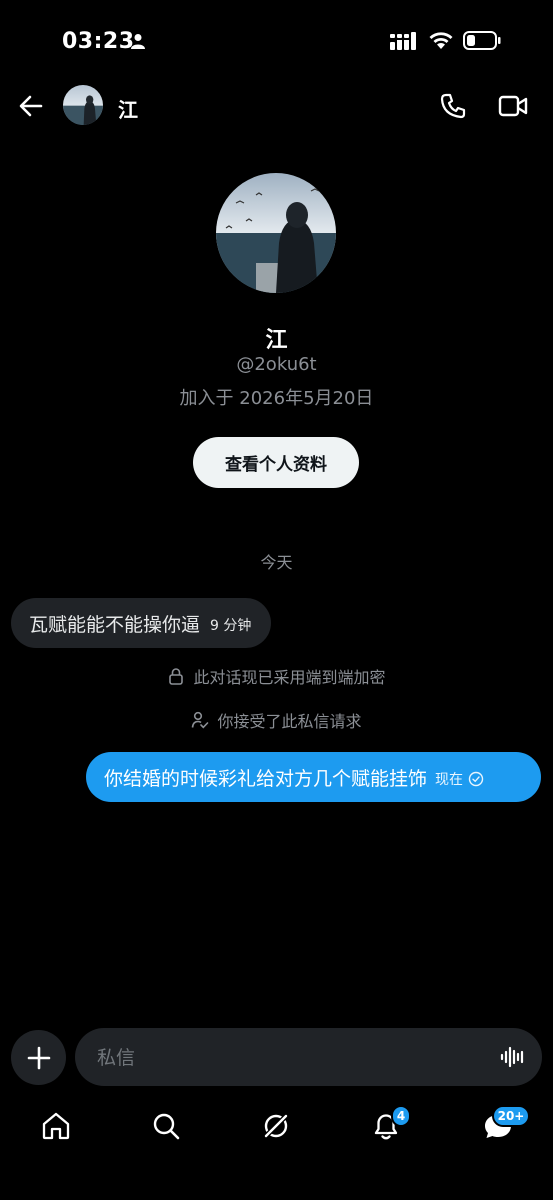 The height and width of the screenshot is (1200, 553). What do you see at coordinates (128, 108) in the screenshot?
I see `header-contact-name: 江` at bounding box center [128, 108].